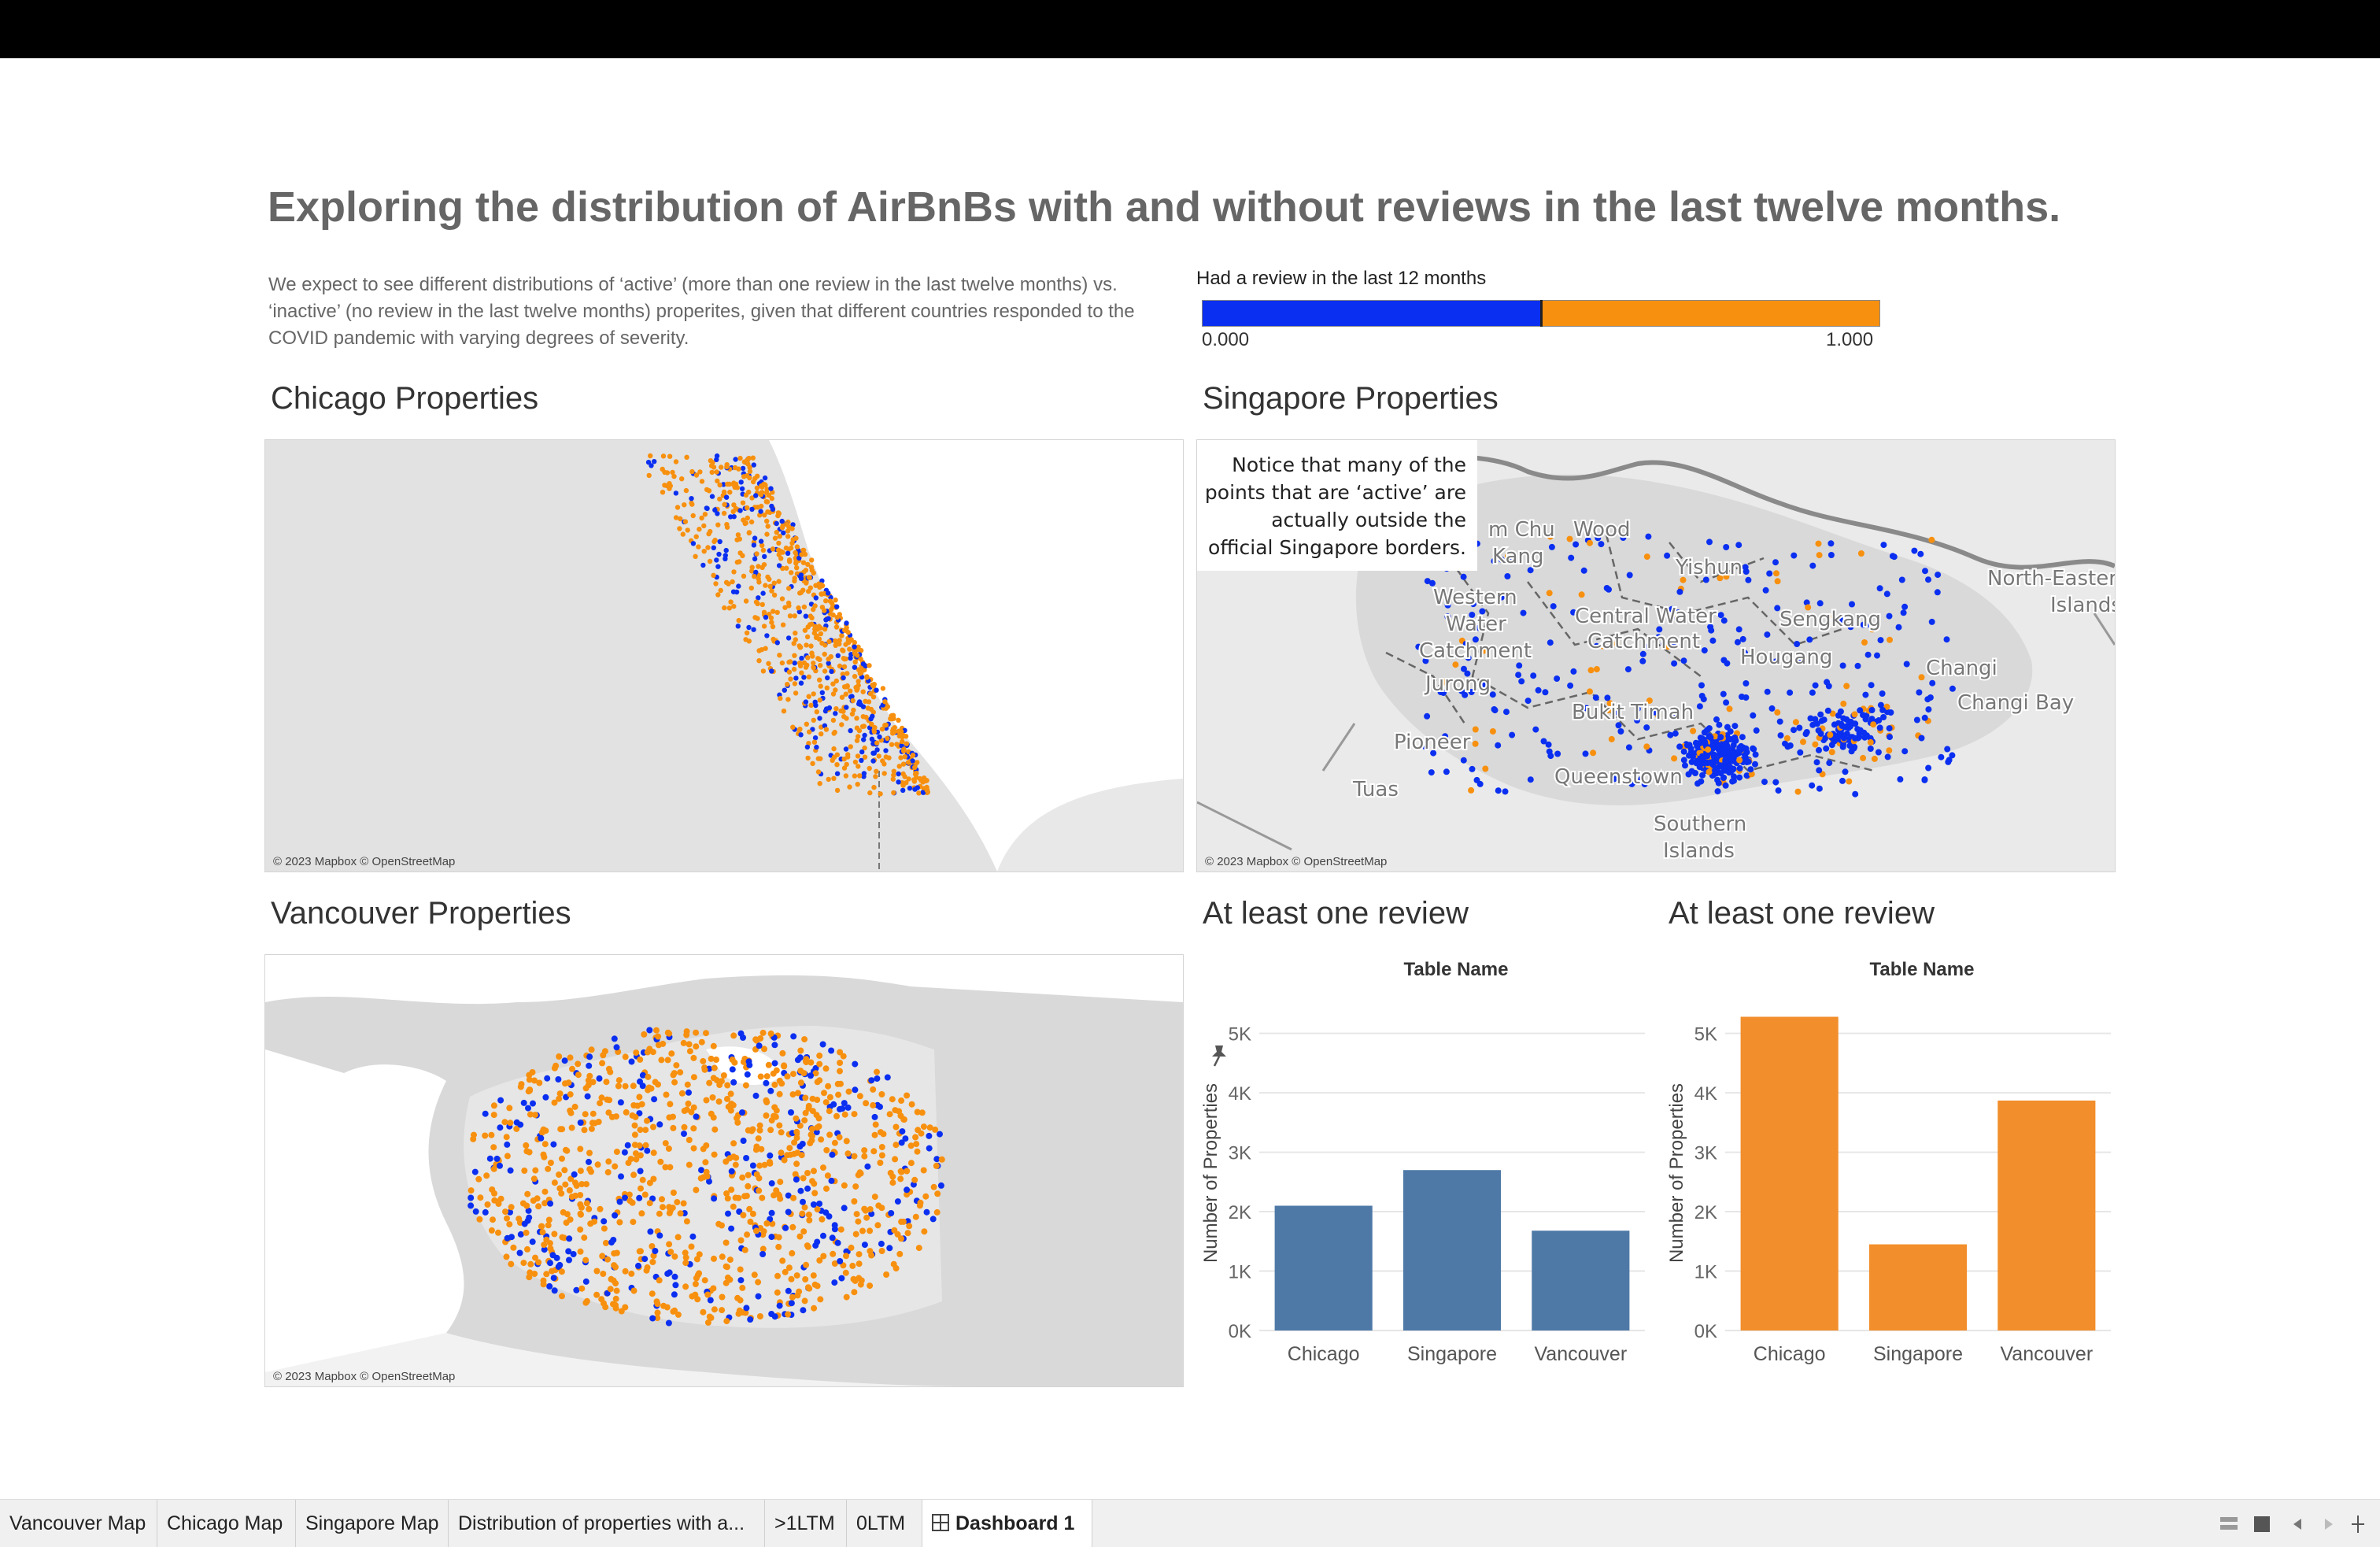  What do you see at coordinates (1789, 1173) in the screenshot?
I see `bar-chicago` at bounding box center [1789, 1173].